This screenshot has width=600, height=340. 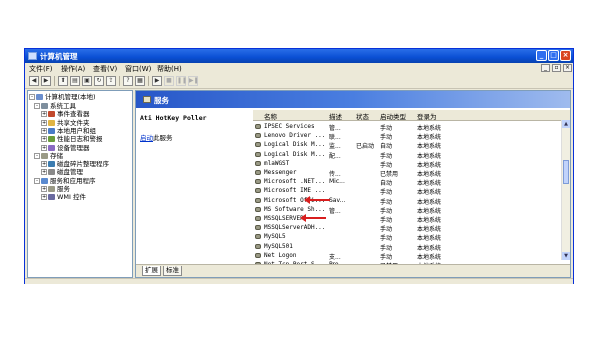 I want to click on tree-node: - 系统工具, so click(x=55, y=106).